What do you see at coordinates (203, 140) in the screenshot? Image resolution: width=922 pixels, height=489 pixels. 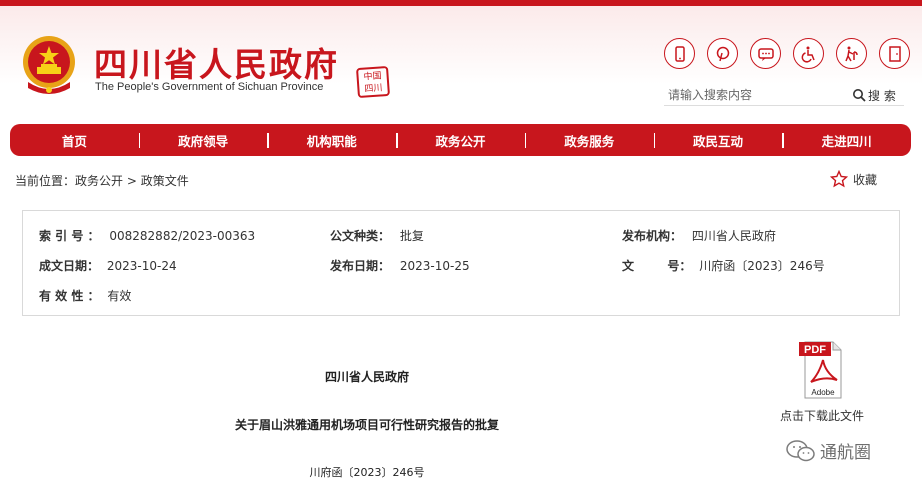 I see `nav-item-leaders: 政府领导` at bounding box center [203, 140].